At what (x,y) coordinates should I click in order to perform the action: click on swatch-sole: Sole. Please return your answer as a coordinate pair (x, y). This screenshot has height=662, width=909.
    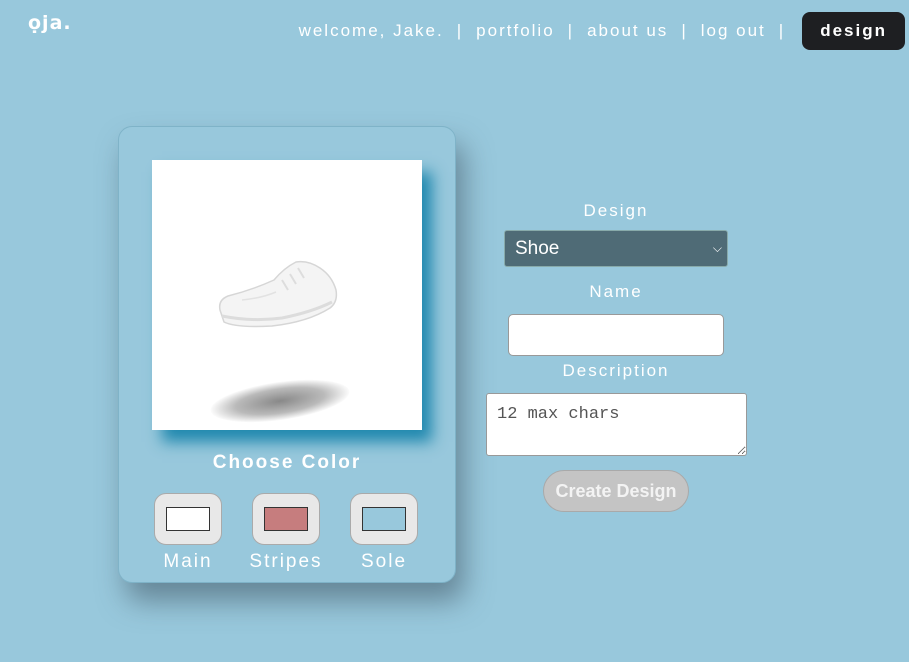
    Looking at the image, I should click on (384, 533).